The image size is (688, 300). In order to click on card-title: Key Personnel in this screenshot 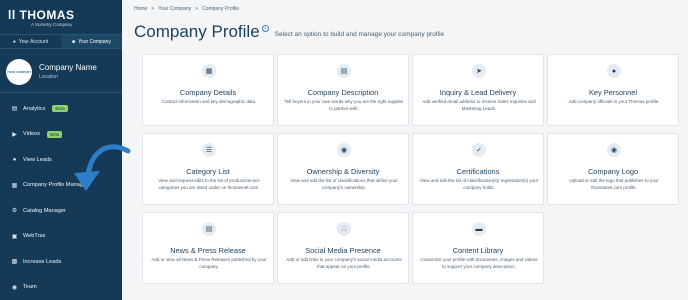, I will do `click(613, 92)`.